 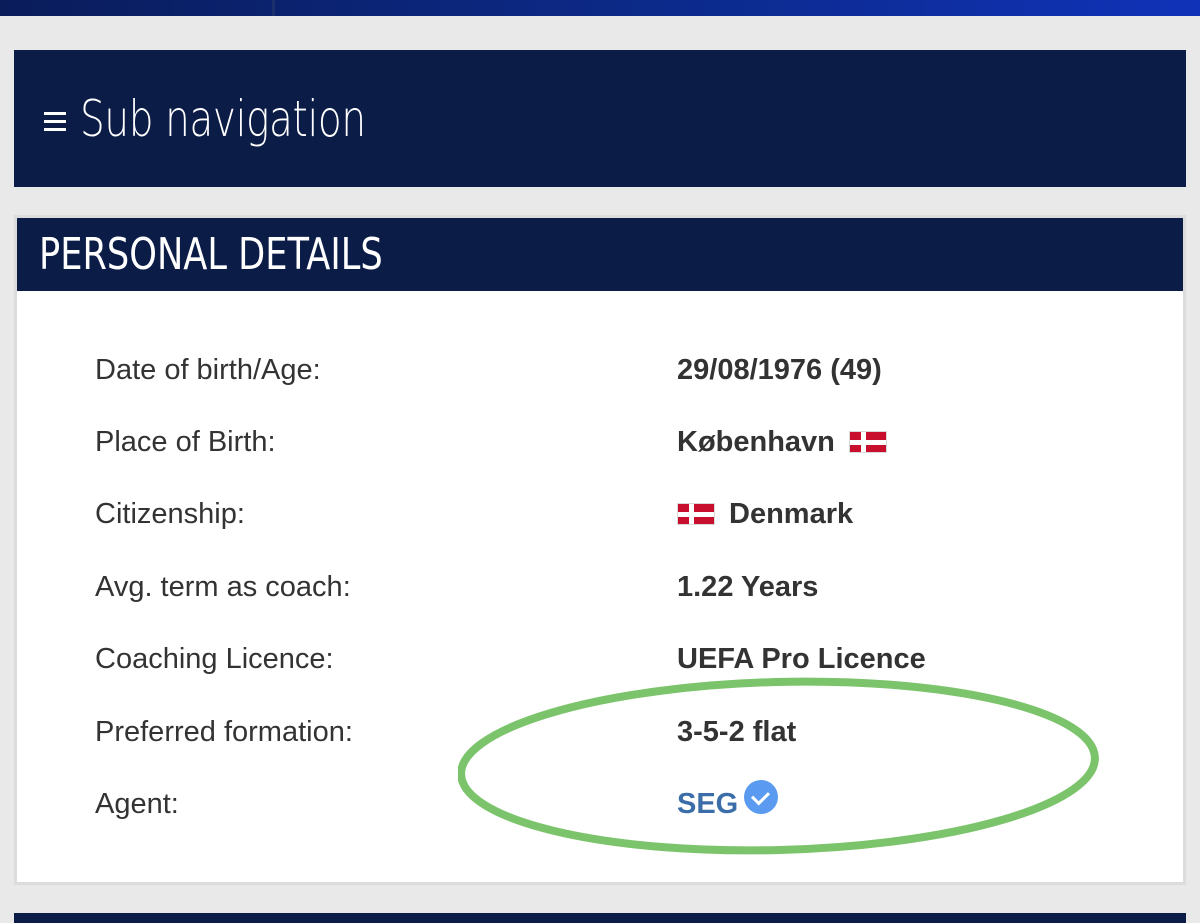 What do you see at coordinates (595, 732) in the screenshot?
I see `detail-row-preferred-formation: Preferred formation: 3-5-2 flat` at bounding box center [595, 732].